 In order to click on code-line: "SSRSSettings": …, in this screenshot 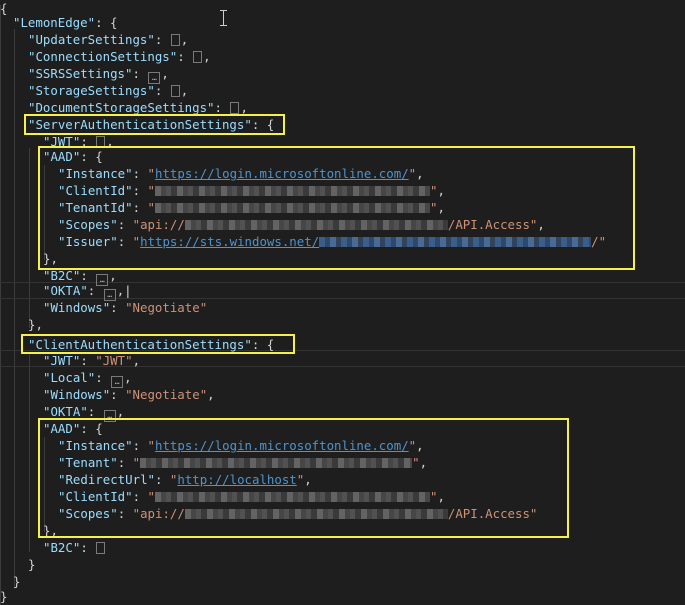, I will do `click(98, 75)`.